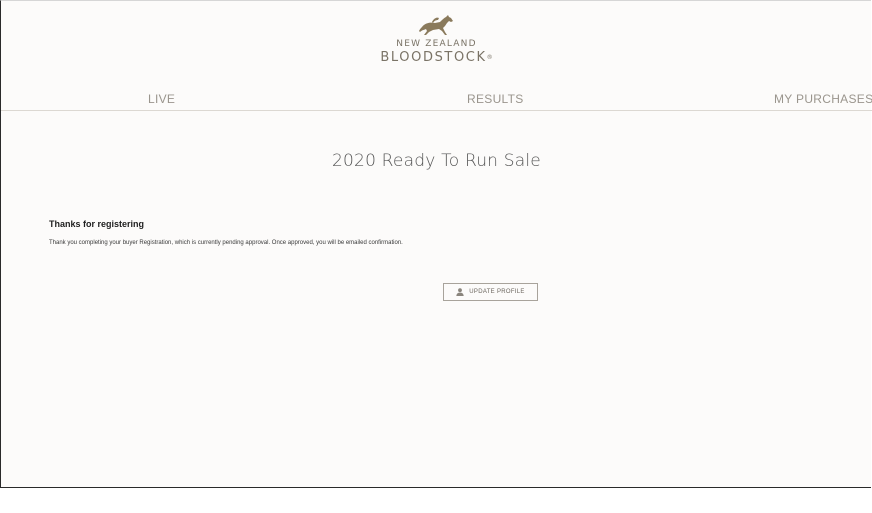 This screenshot has height=513, width=872. I want to click on brand-line-2: BLOODSTOCK®, so click(436, 57).